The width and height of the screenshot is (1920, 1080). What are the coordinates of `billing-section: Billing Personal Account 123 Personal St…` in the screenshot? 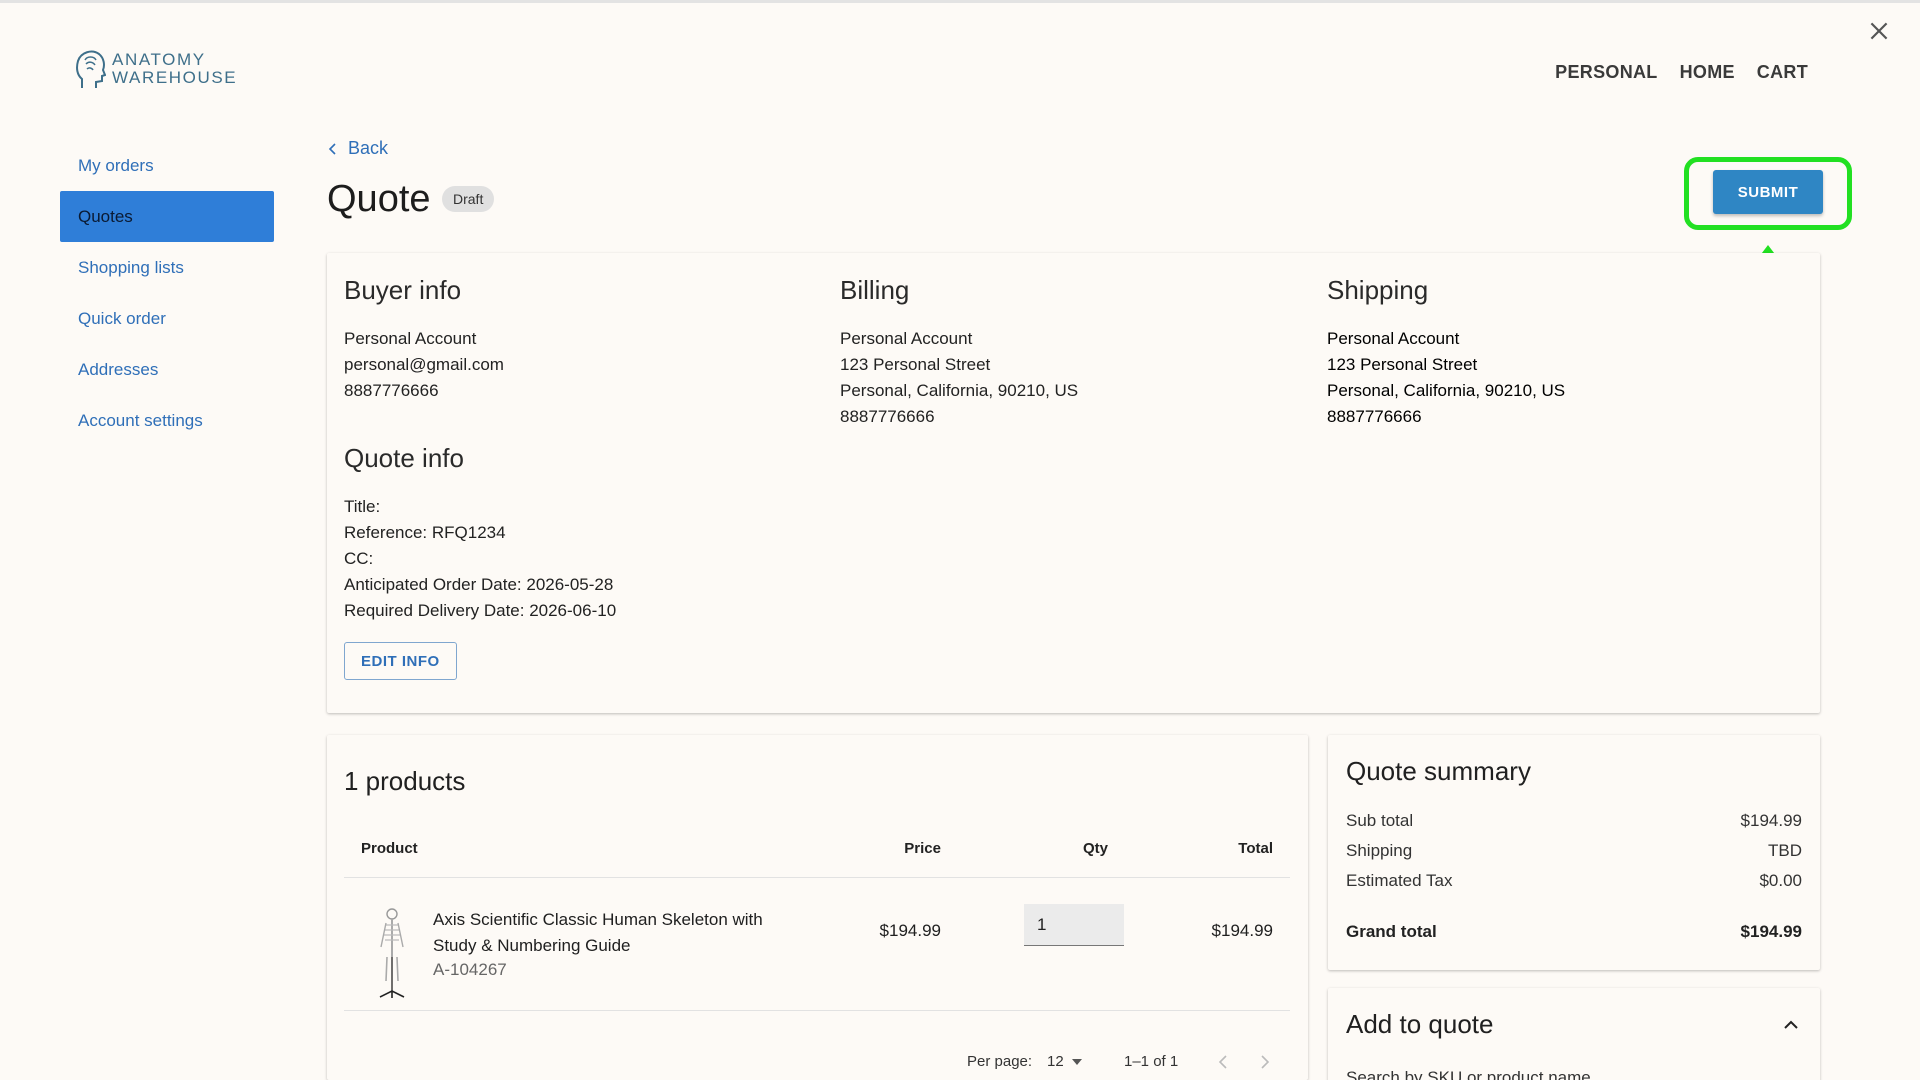 It's located at (959, 352).